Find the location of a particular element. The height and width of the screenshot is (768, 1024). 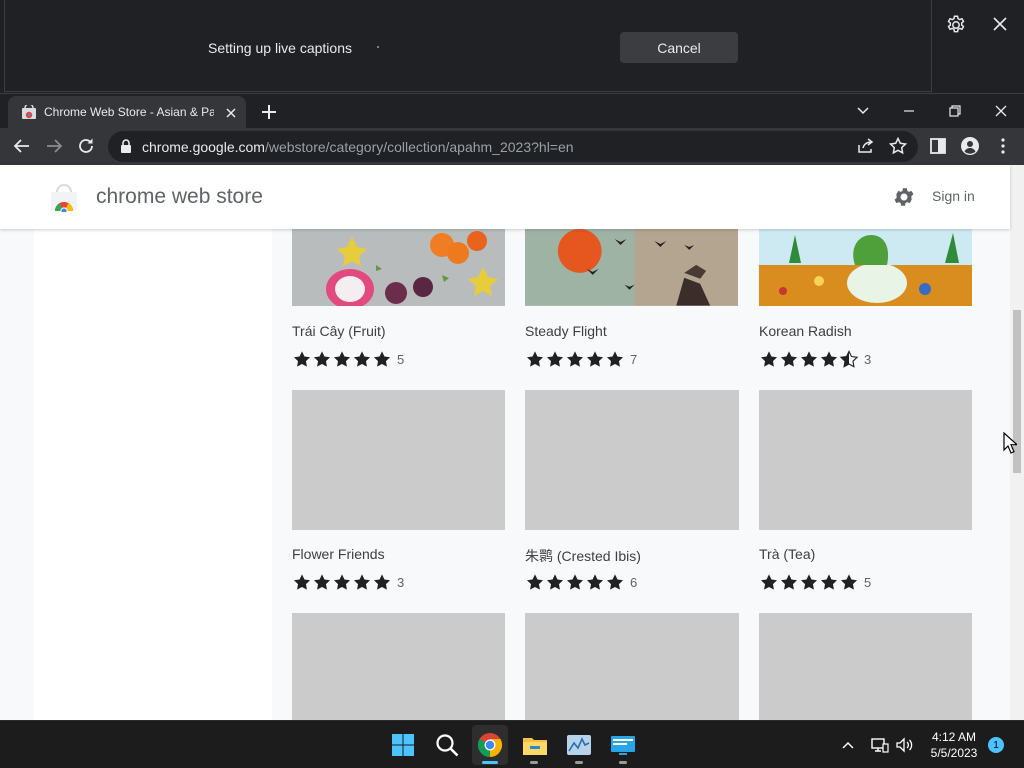

task-manager-icon is located at coordinates (579, 745).